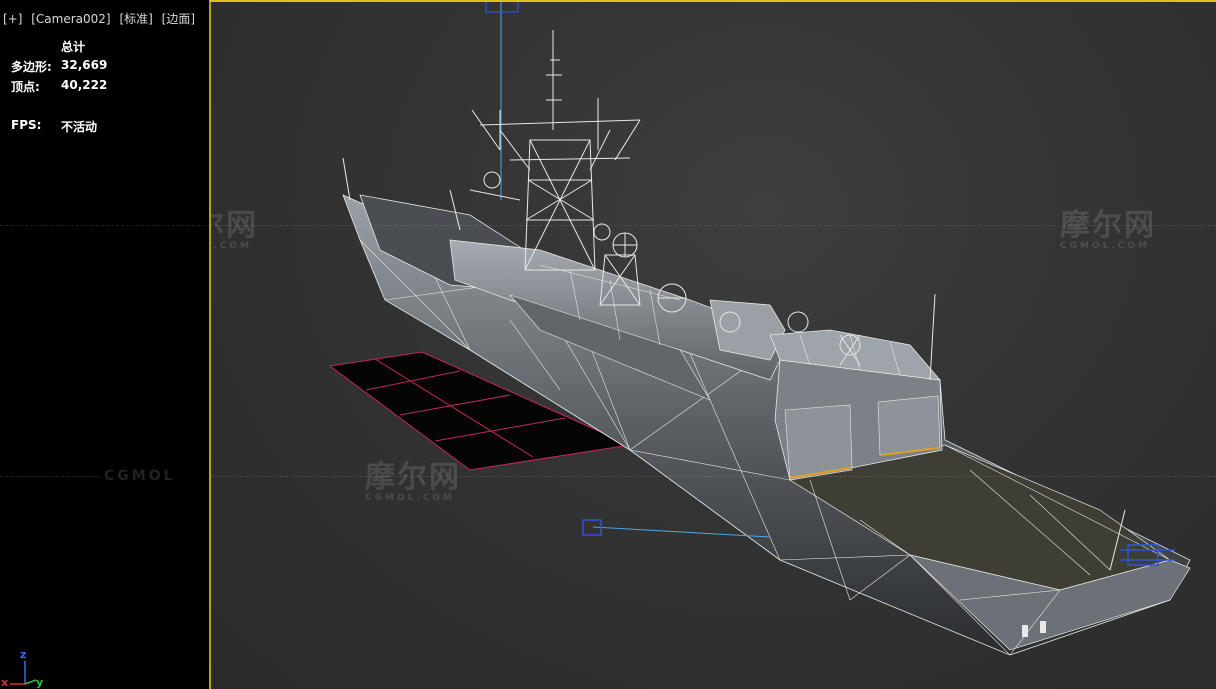 The image size is (1216, 689). I want to click on viewport-label-menu: [+] [Camera002] [标准] [边面], so click(101, 18).